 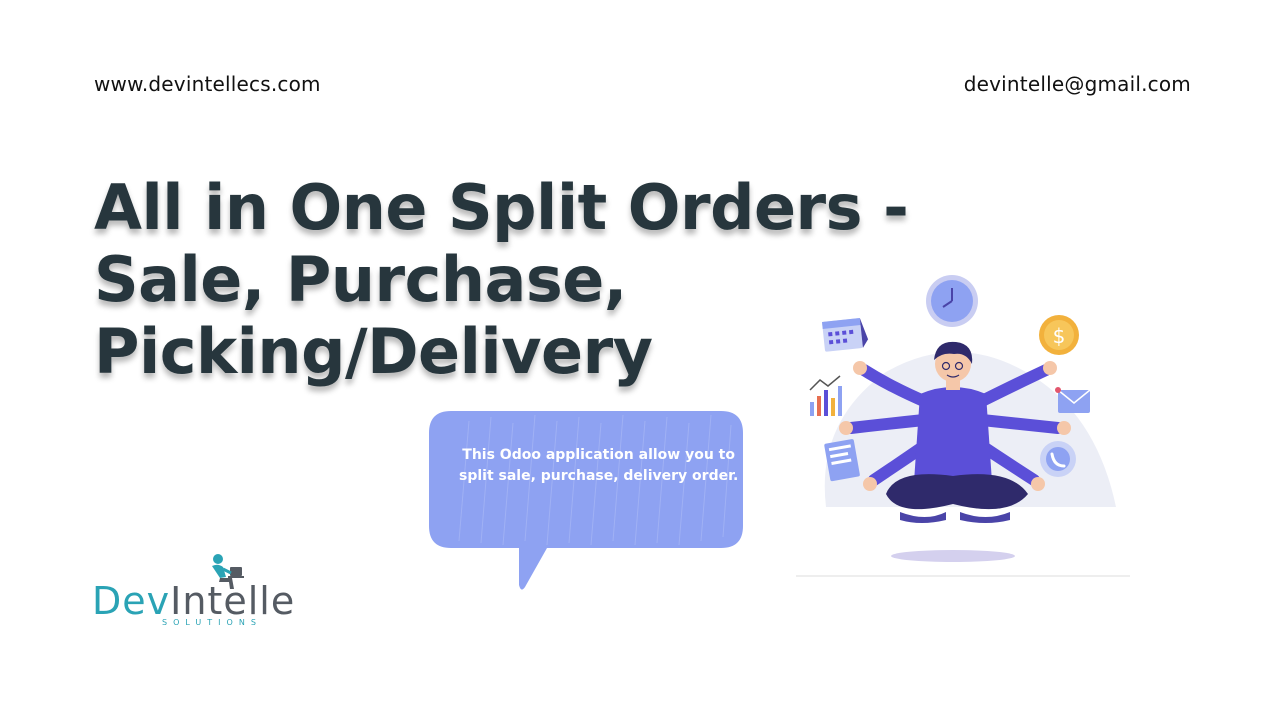 What do you see at coordinates (207, 84) in the screenshot?
I see `website-link: www.devintellecs.com` at bounding box center [207, 84].